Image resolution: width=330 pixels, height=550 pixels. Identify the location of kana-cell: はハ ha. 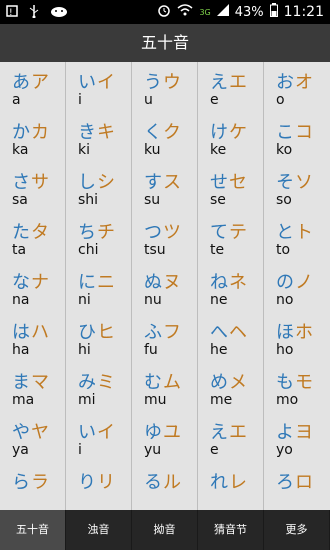
(33, 337).